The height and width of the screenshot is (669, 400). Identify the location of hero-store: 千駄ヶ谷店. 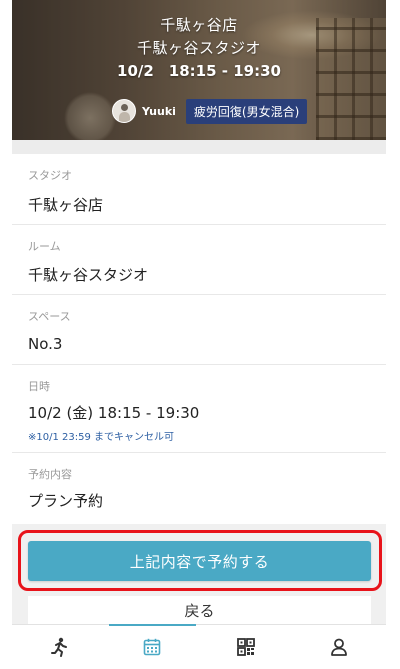
(199, 25).